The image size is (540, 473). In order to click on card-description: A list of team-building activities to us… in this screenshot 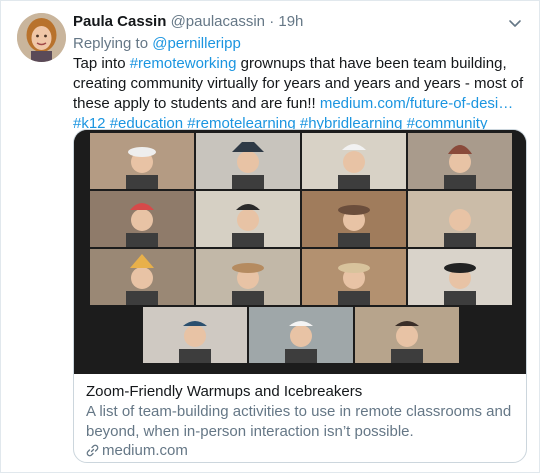, I will do `click(299, 421)`.